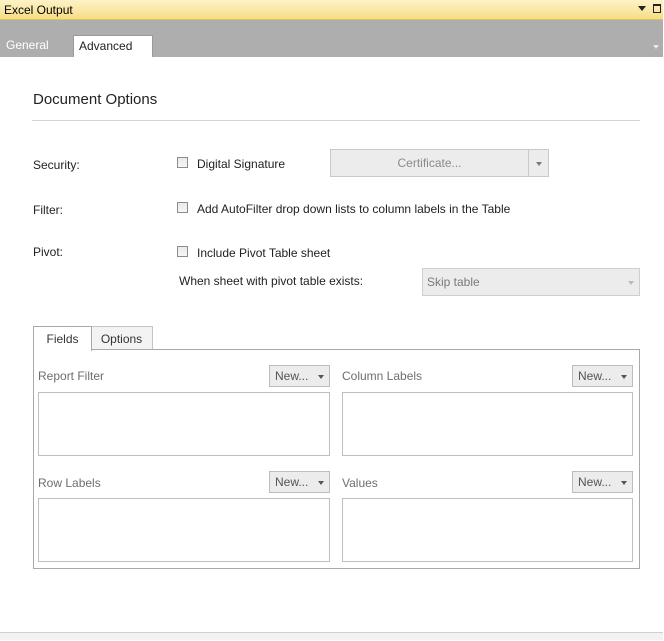 This screenshot has width=664, height=641. I want to click on digital-signature-label: Digital Signature, so click(241, 164).